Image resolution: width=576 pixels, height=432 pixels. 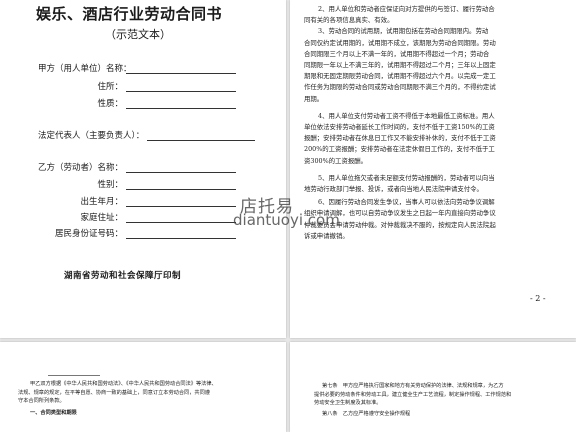 I want to click on text-line: 法规、规章的规定，在平等自愿、协商一致的基础上，同意订立本劳动合同，共同遵, so click(x=114, y=392).